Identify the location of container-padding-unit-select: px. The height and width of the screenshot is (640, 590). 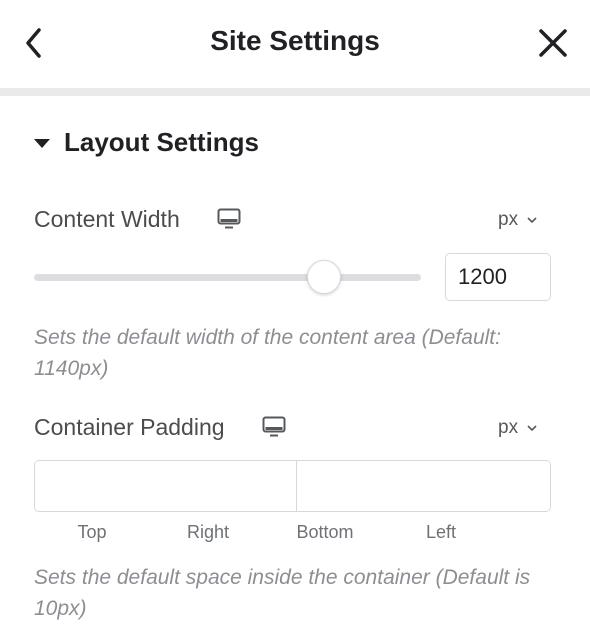
(518, 428).